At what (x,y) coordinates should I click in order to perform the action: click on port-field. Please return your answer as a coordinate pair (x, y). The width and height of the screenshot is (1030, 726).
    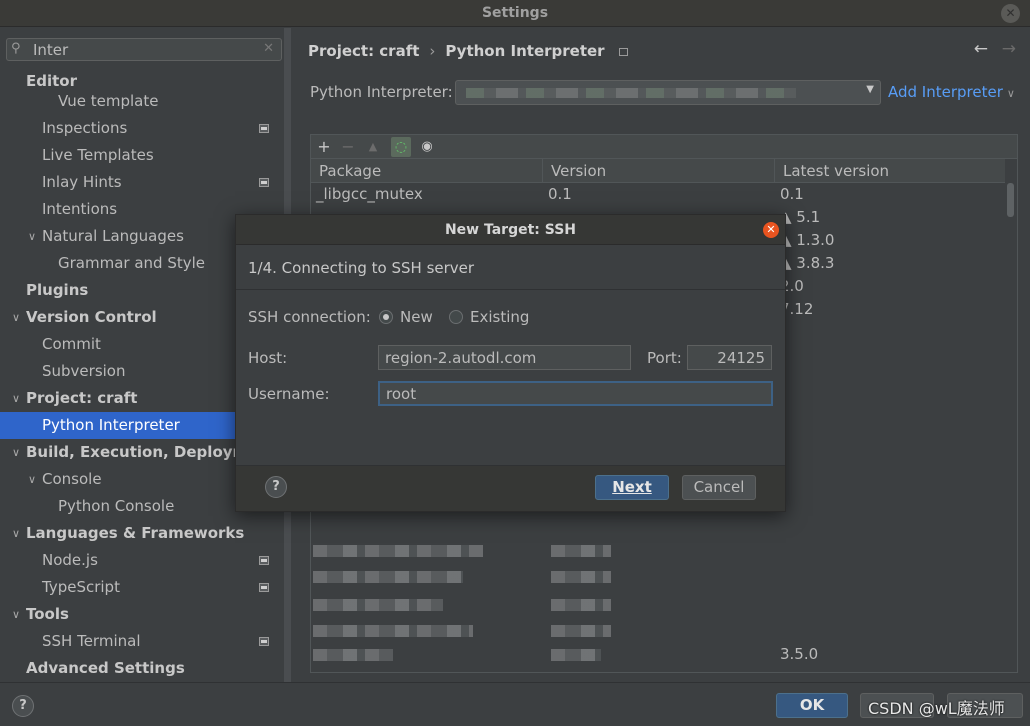
    Looking at the image, I should click on (729, 357).